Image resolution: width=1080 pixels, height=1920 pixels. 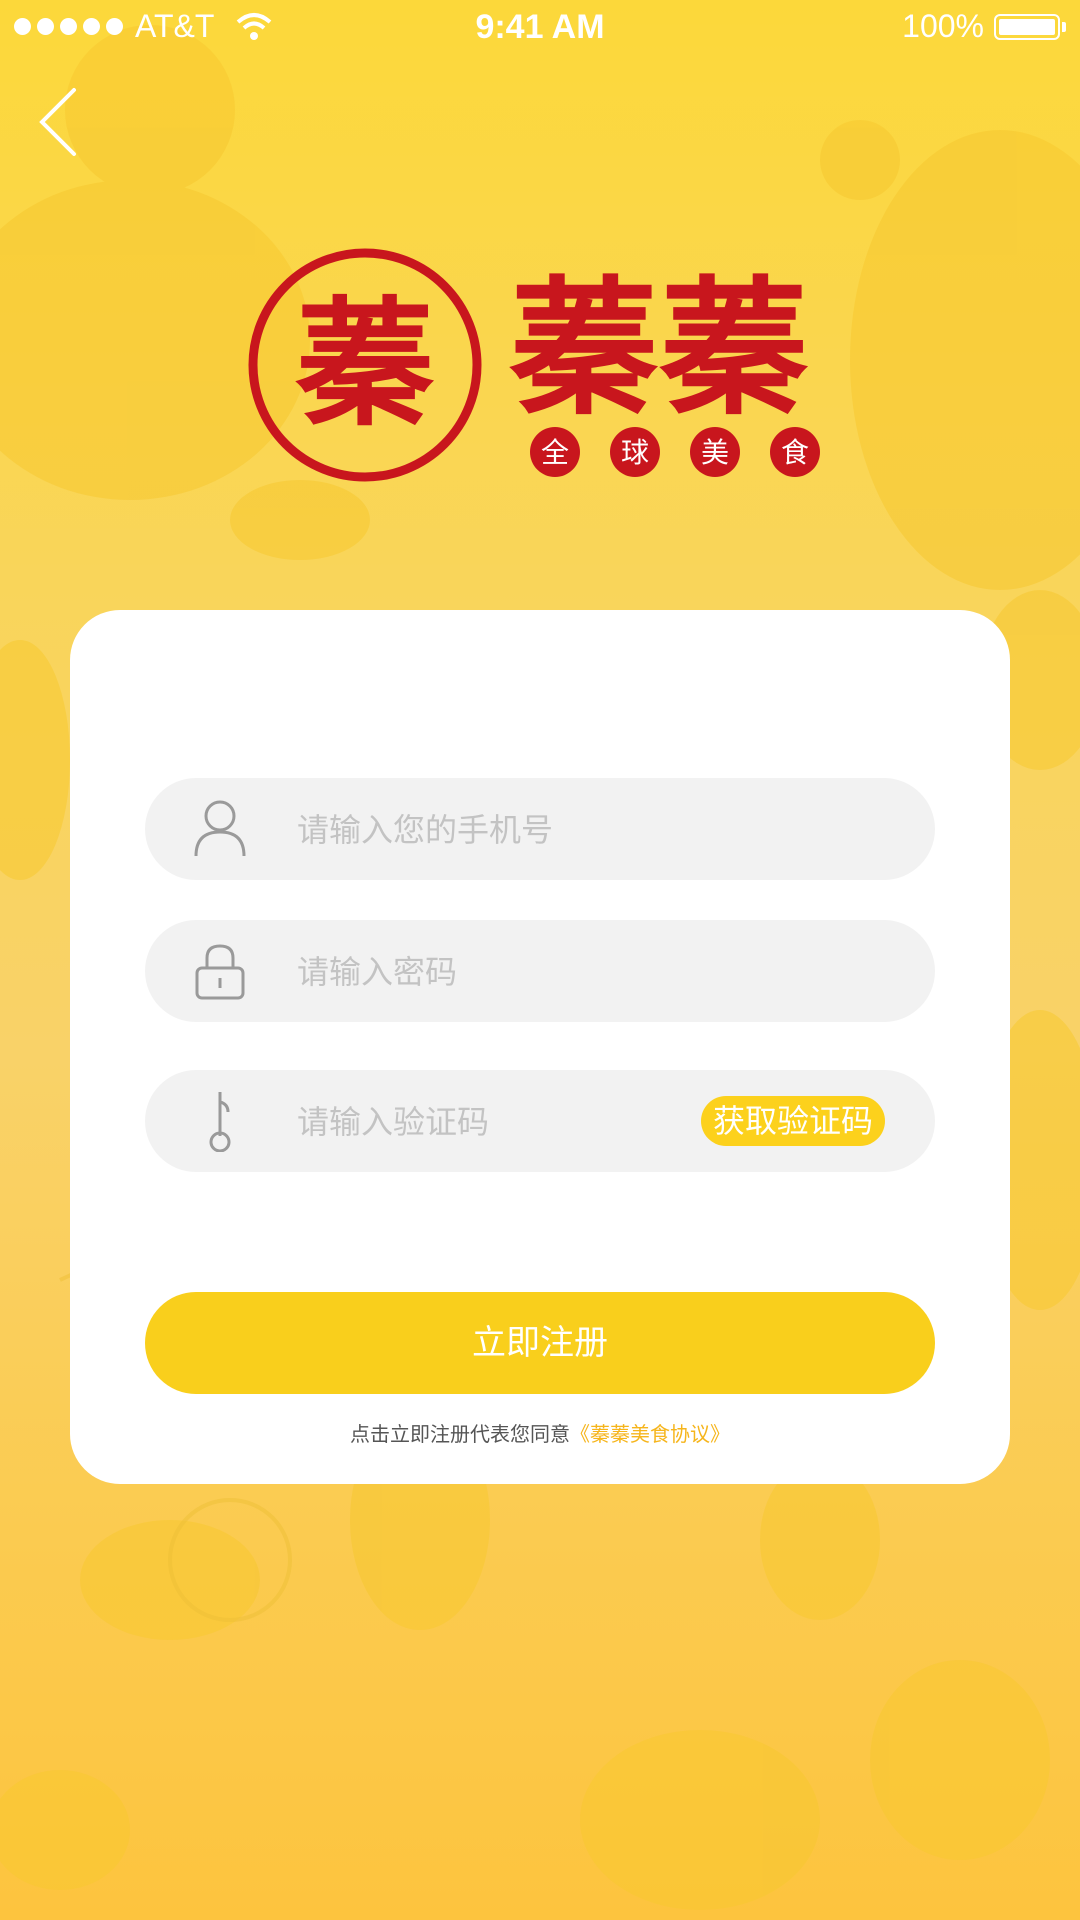 I want to click on agreement-prefix: 点击立即注册代表您同意, so click(x=460, y=1434).